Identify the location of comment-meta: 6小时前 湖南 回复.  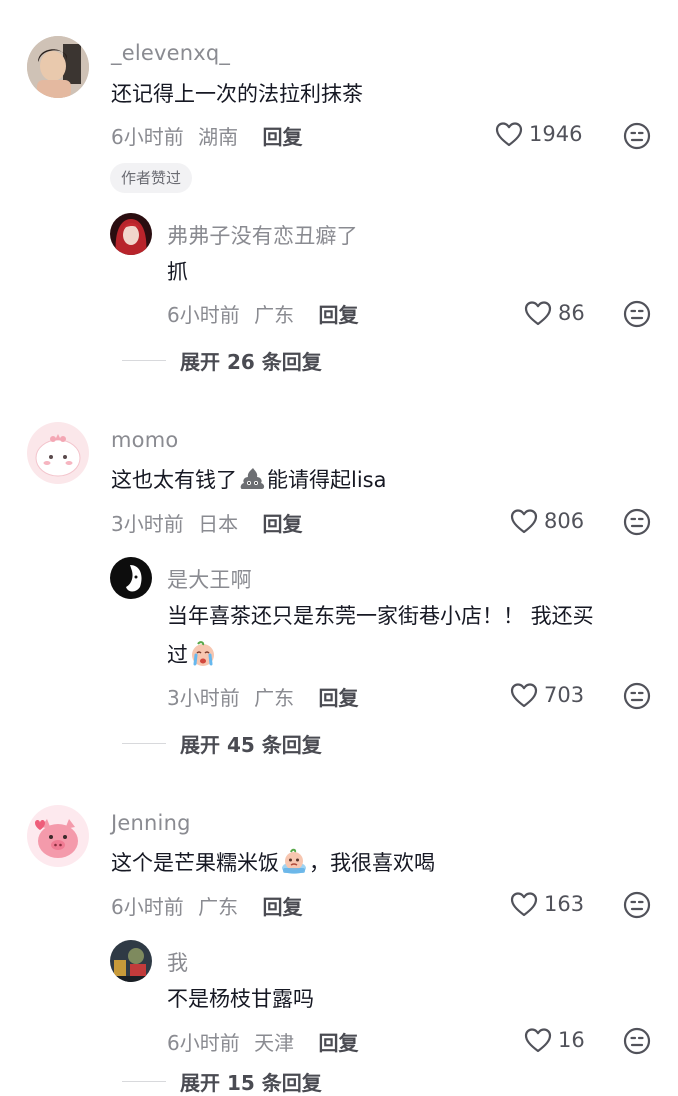
(206, 135).